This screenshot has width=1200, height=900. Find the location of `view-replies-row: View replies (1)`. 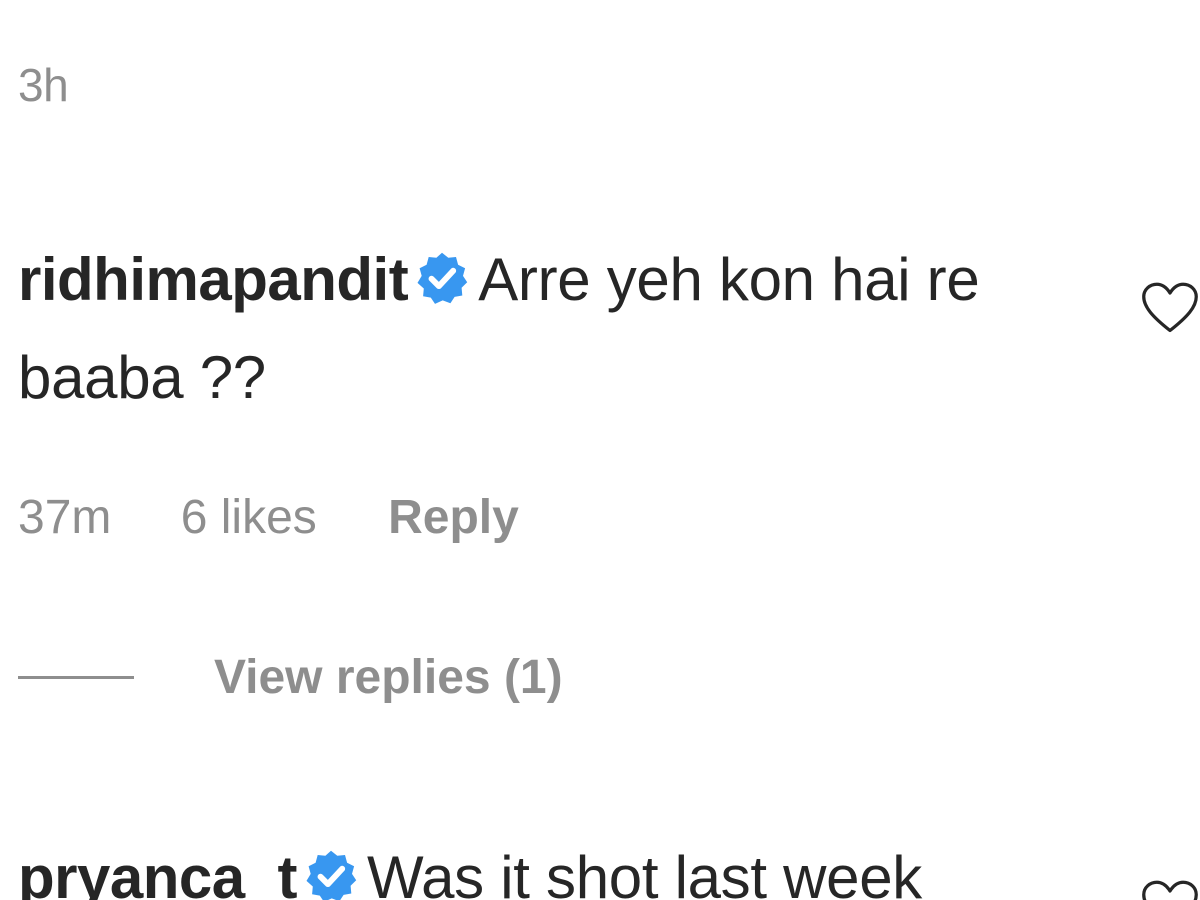

view-replies-row: View replies (1) is located at coordinates (290, 677).